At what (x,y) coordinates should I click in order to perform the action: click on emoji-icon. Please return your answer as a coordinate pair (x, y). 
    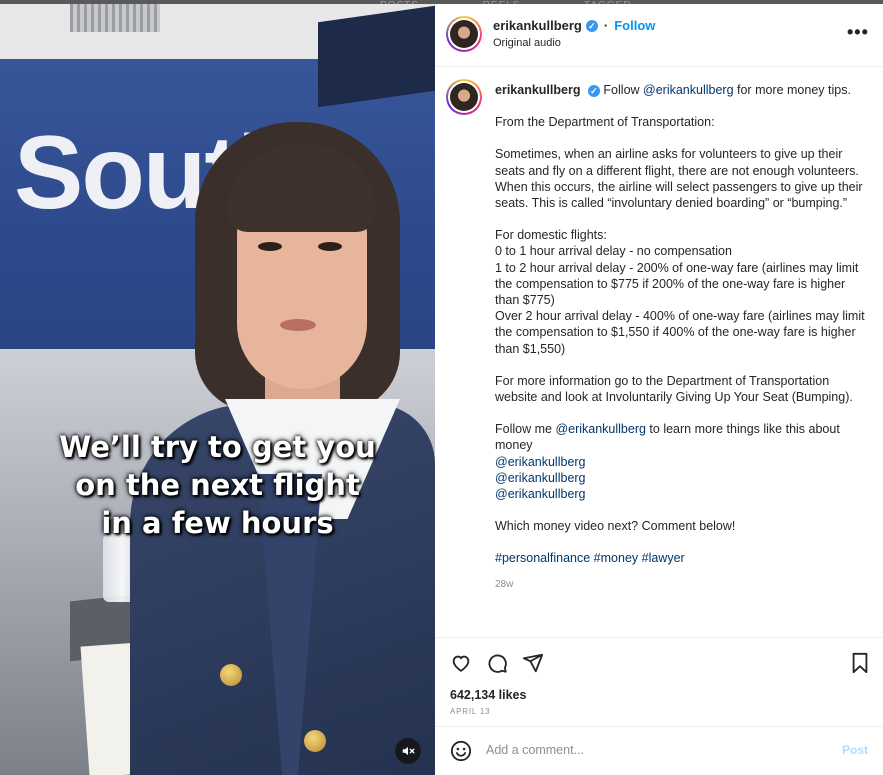
    Looking at the image, I should click on (461, 751).